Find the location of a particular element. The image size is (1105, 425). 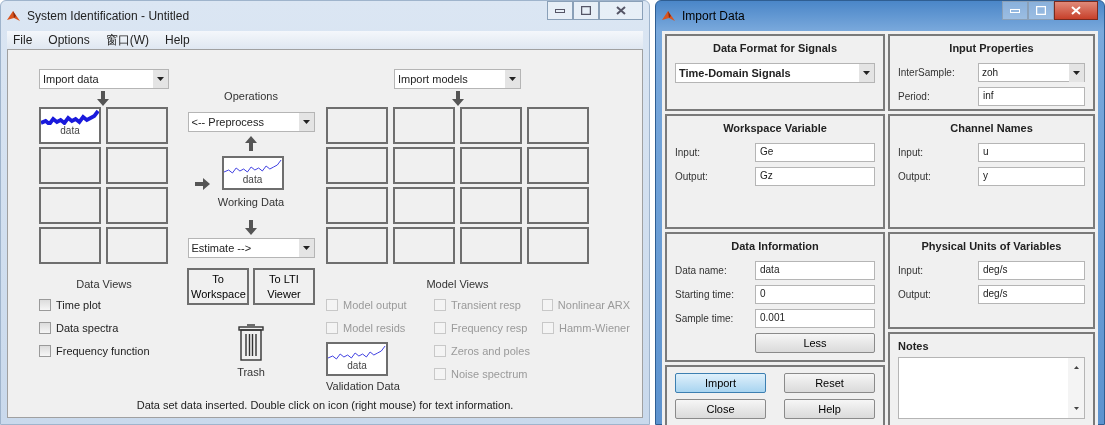

panel-title: Workspace Variable is located at coordinates (775, 128).